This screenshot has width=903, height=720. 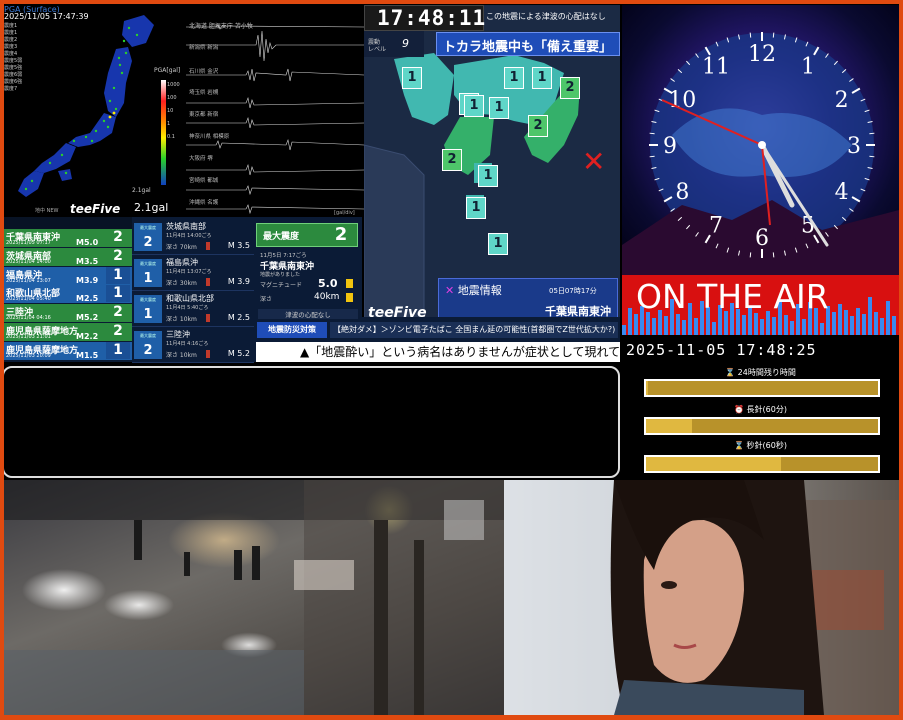 I want to click on earthquake-list-row: 鹿児島県薩摩地方 2025/11/03 21:01 M2.2 2, so click(x=68, y=332).